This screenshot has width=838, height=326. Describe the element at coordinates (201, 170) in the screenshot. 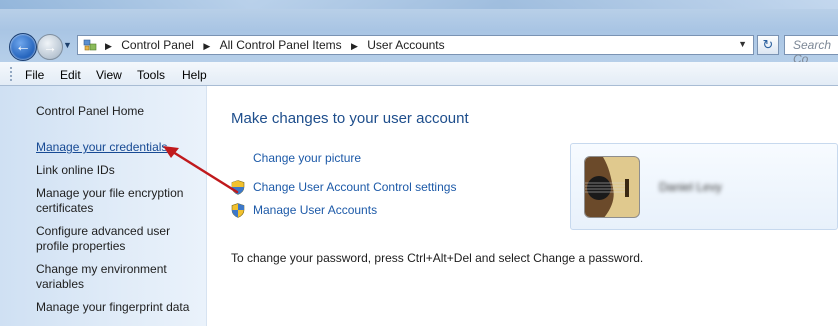

I see `annotation-arrow` at that location.